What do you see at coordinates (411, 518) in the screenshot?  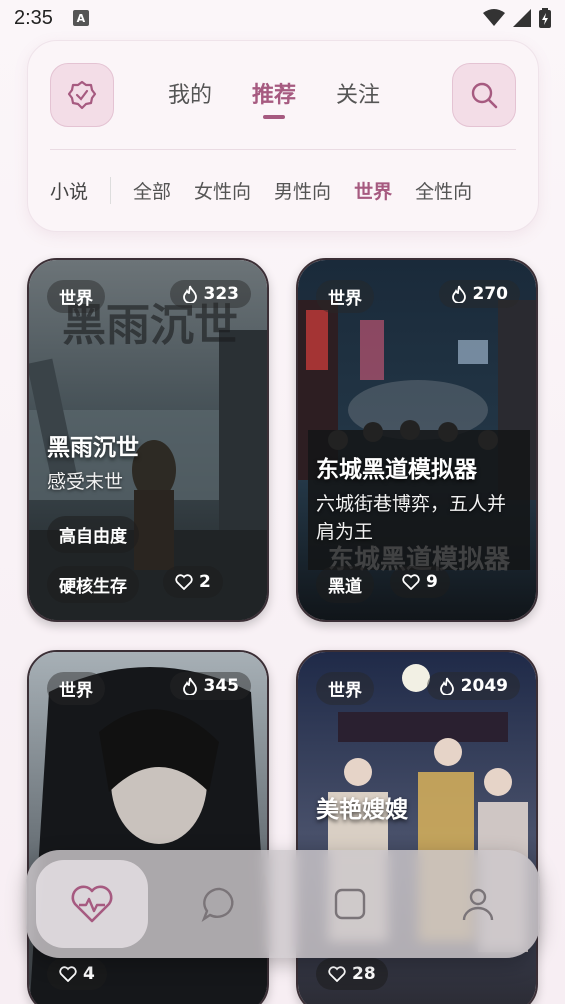 I see `card-subtitle: 六城街巷博弈，五人并肩为王` at bounding box center [411, 518].